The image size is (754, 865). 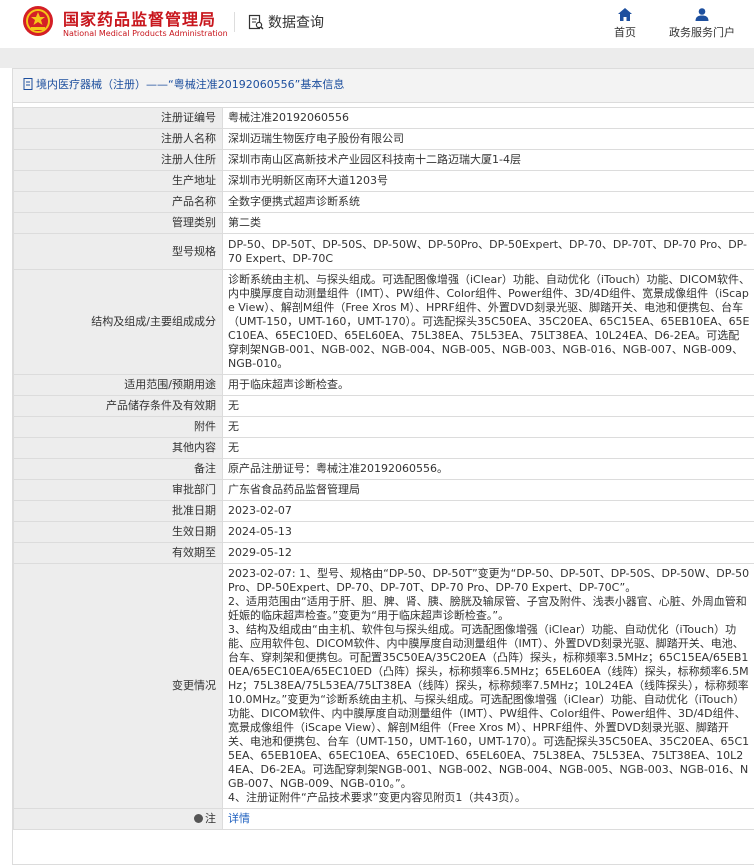 What do you see at coordinates (488, 160) in the screenshot?
I see `row-value: 深圳市南山区高新技术产业园区科技南十二路迈瑞大厦1-4层` at bounding box center [488, 160].